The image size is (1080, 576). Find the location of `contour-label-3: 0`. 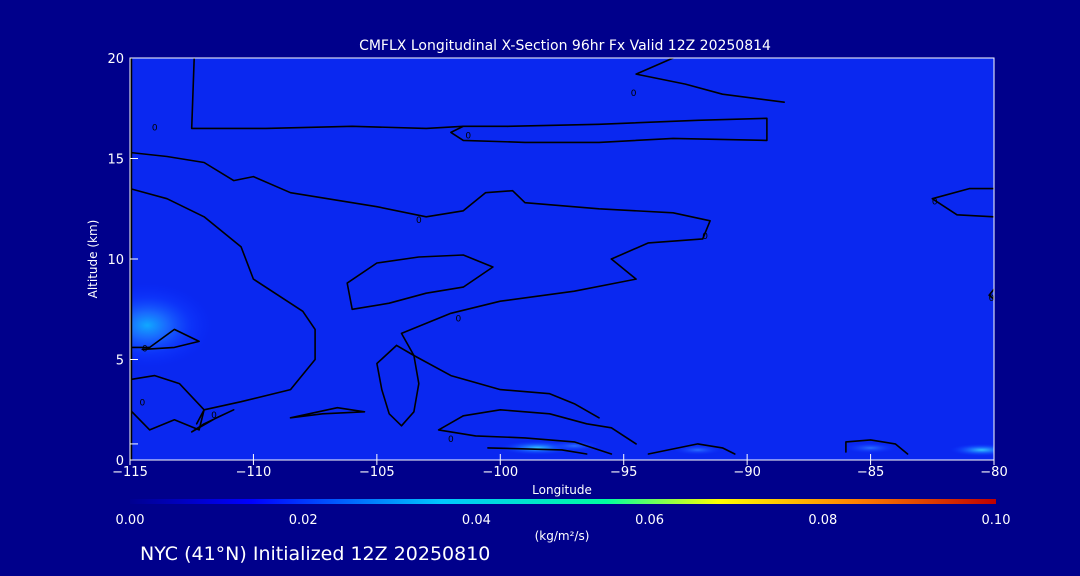

contour-label-3: 0 is located at coordinates (419, 221).